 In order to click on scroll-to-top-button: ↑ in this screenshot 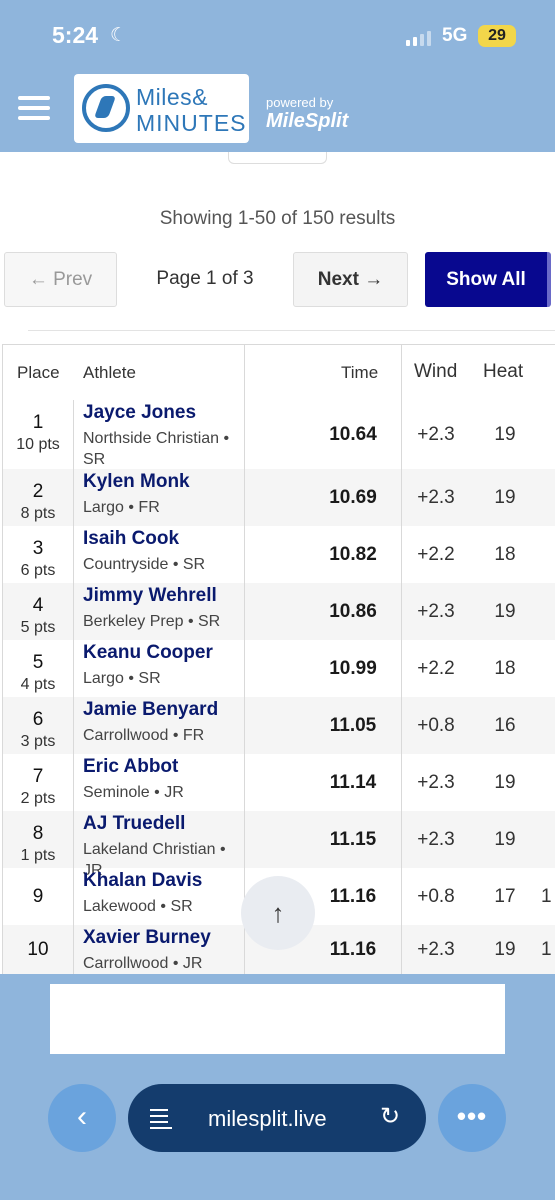, I will do `click(278, 913)`.